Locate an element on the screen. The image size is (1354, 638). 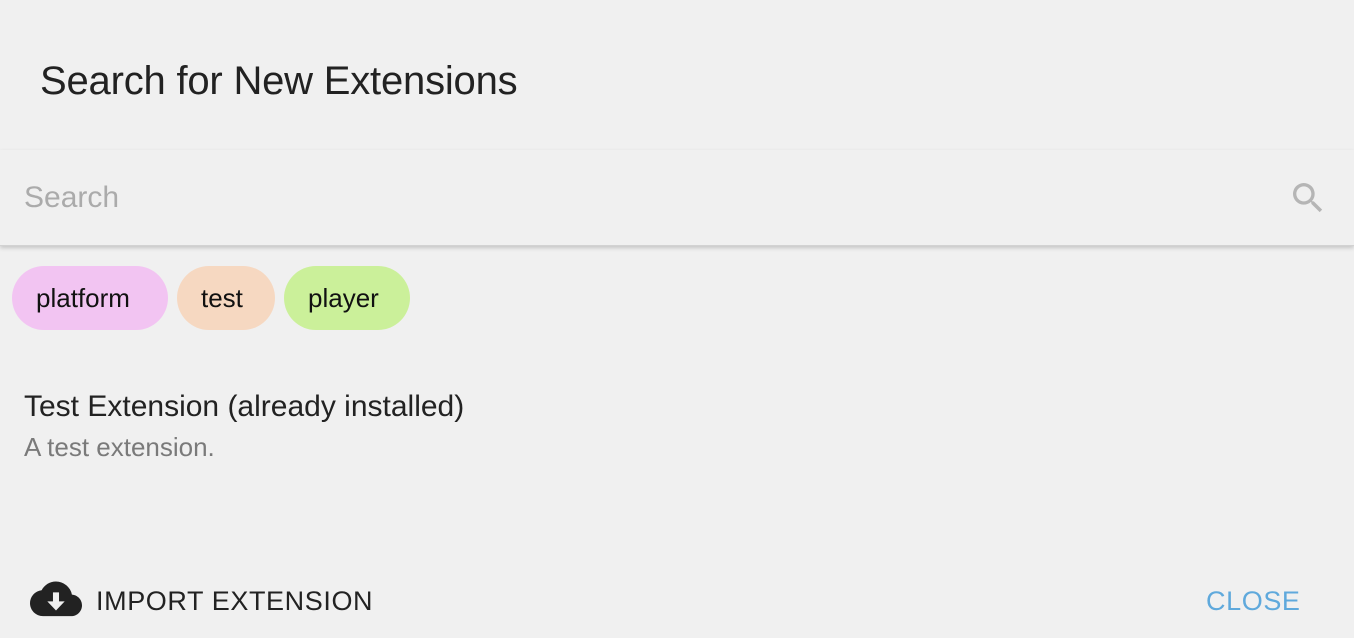
search-input is located at coordinates (644, 198).